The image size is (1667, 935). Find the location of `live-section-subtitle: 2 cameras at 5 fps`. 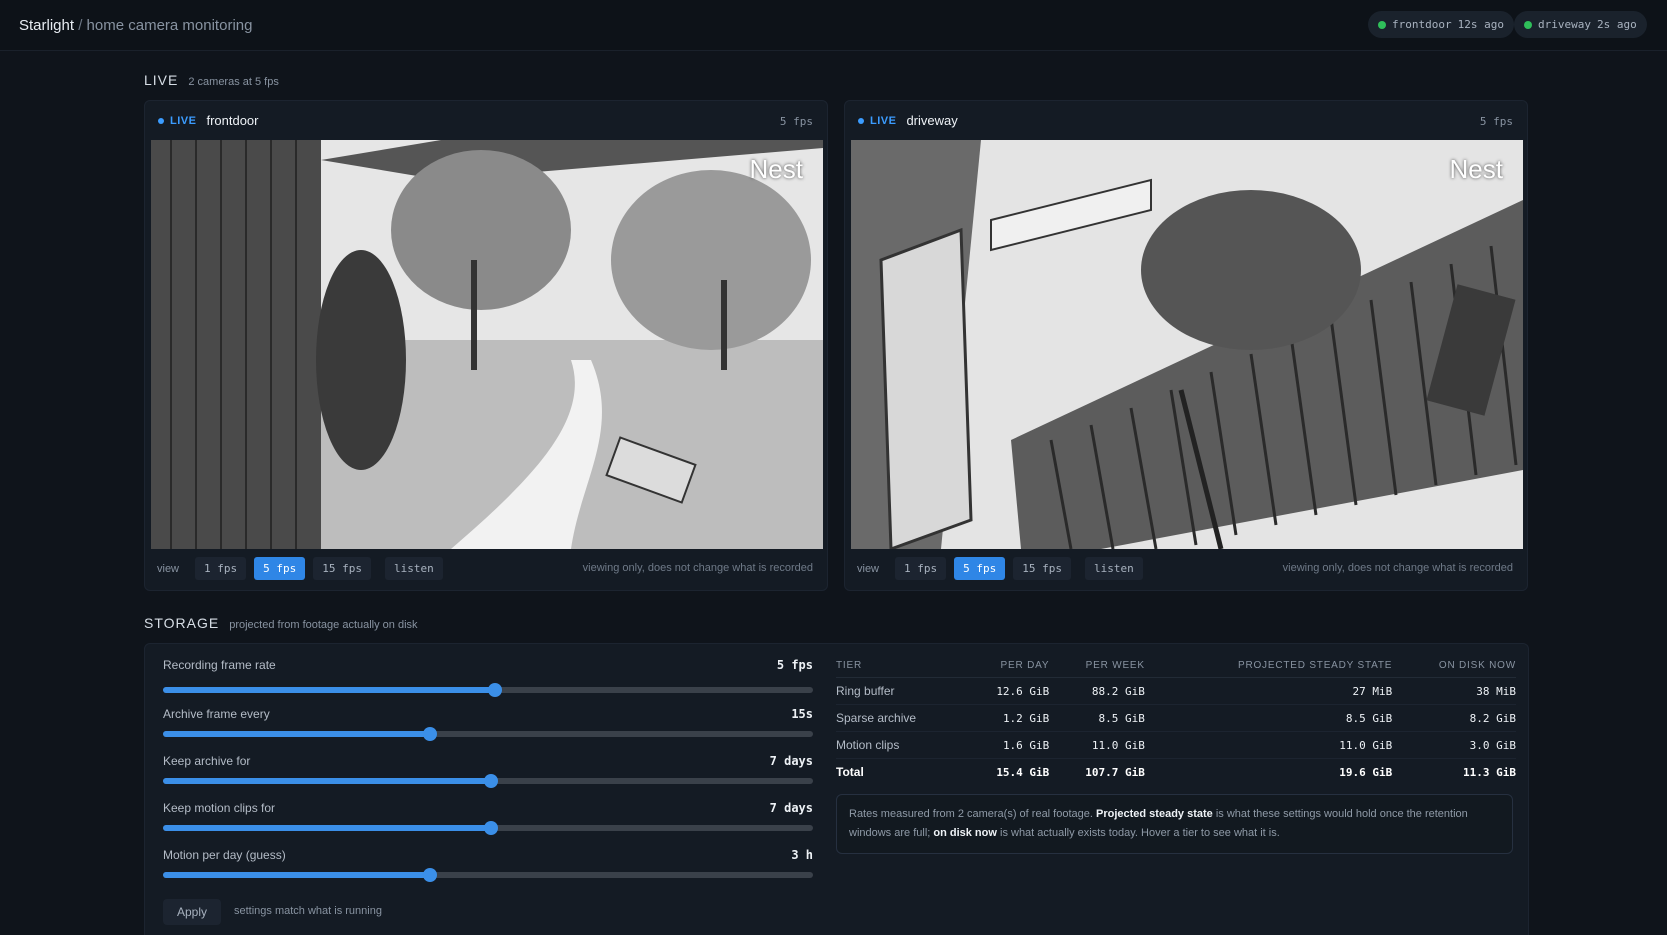

live-section-subtitle: 2 cameras at 5 fps is located at coordinates (233, 82).